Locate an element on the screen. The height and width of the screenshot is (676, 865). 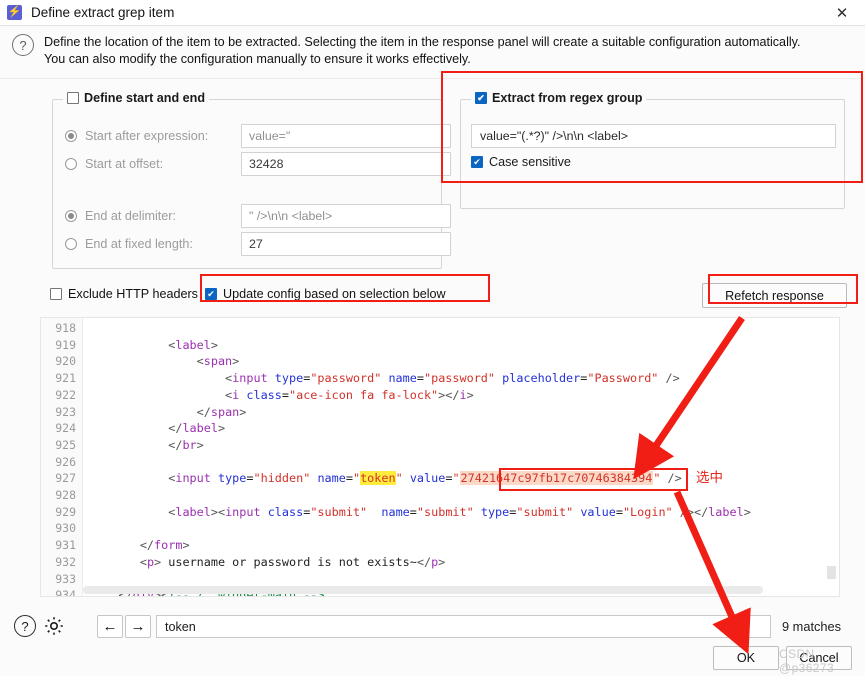
update-config-checkbox is located at coordinates (211, 294).